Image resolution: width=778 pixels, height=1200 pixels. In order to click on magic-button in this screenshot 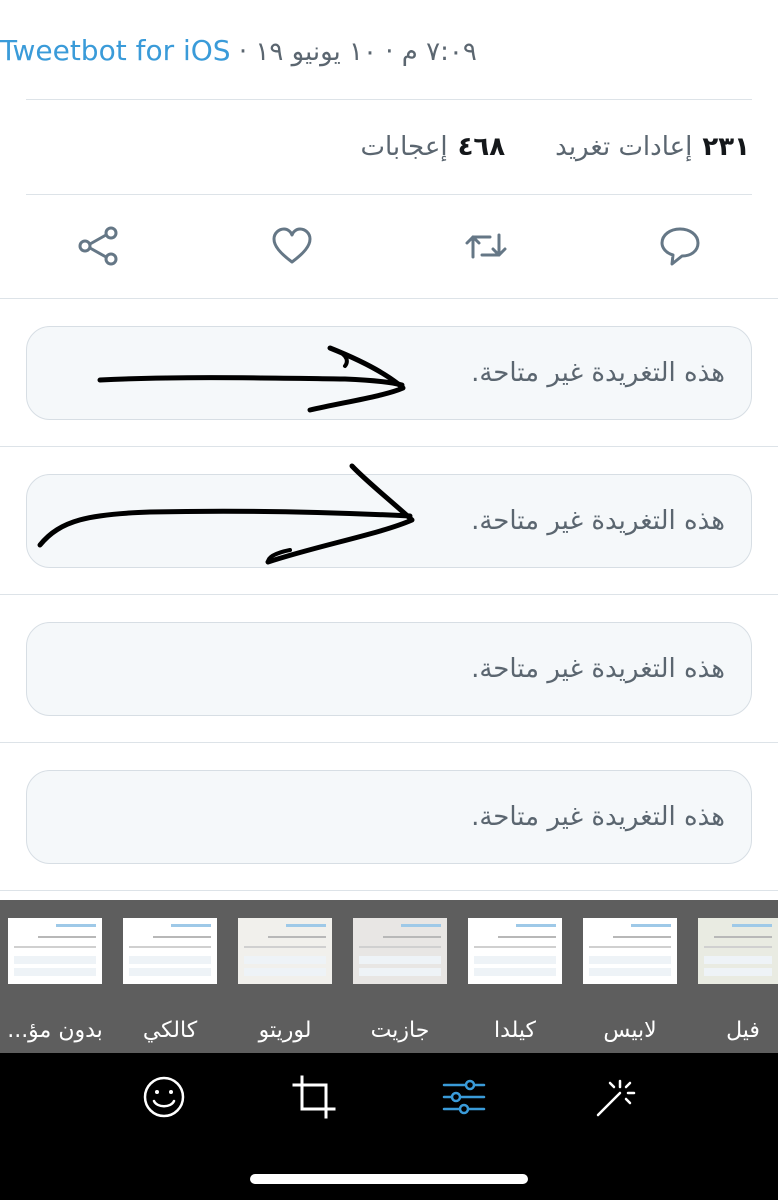, I will do `click(616, 1097)`.